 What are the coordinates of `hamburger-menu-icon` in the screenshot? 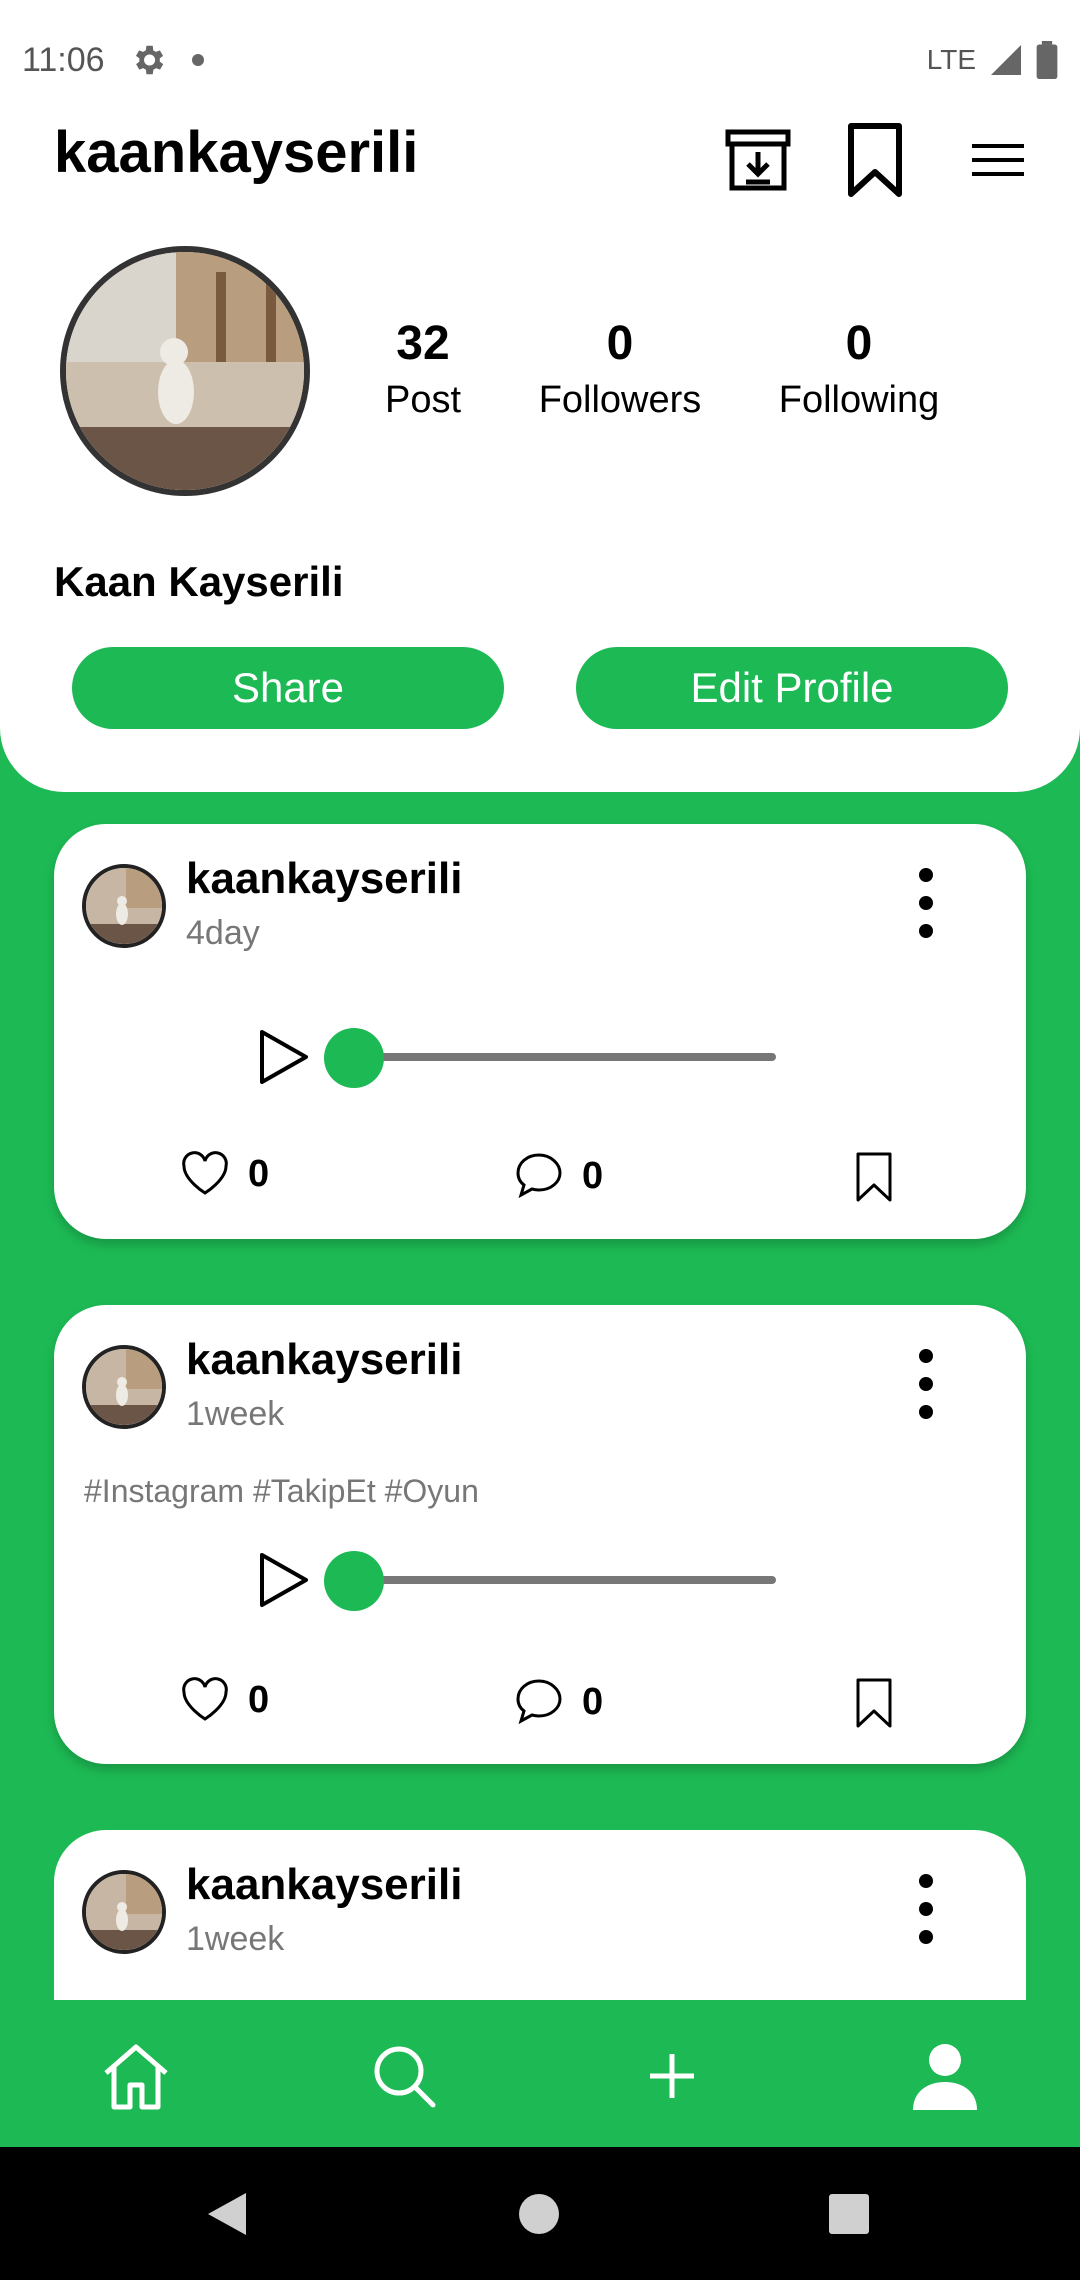 It's located at (998, 160).